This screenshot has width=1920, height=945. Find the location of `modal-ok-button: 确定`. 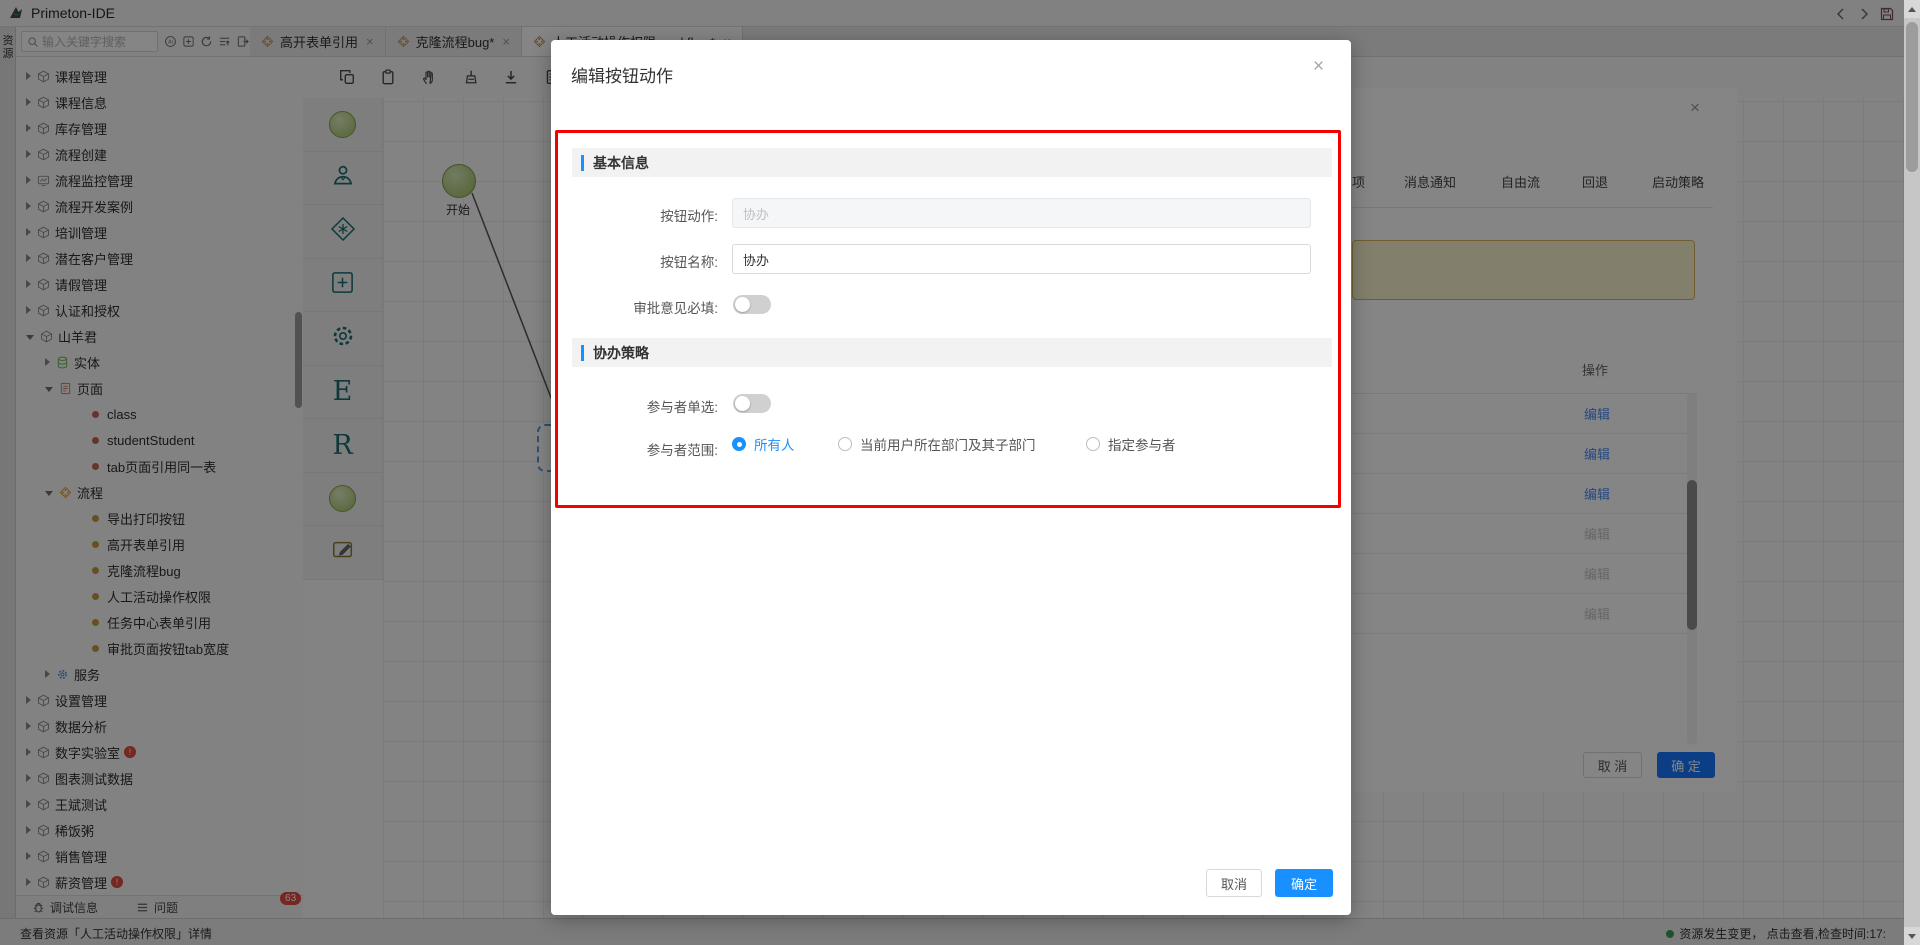

modal-ok-button: 确定 is located at coordinates (1304, 883).